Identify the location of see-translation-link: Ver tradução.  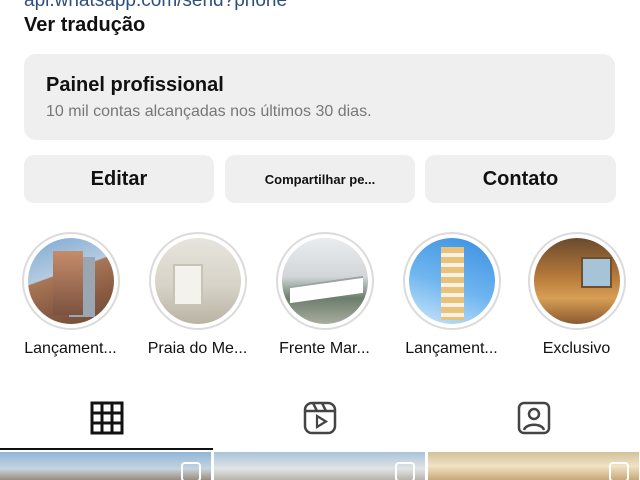
(84, 25).